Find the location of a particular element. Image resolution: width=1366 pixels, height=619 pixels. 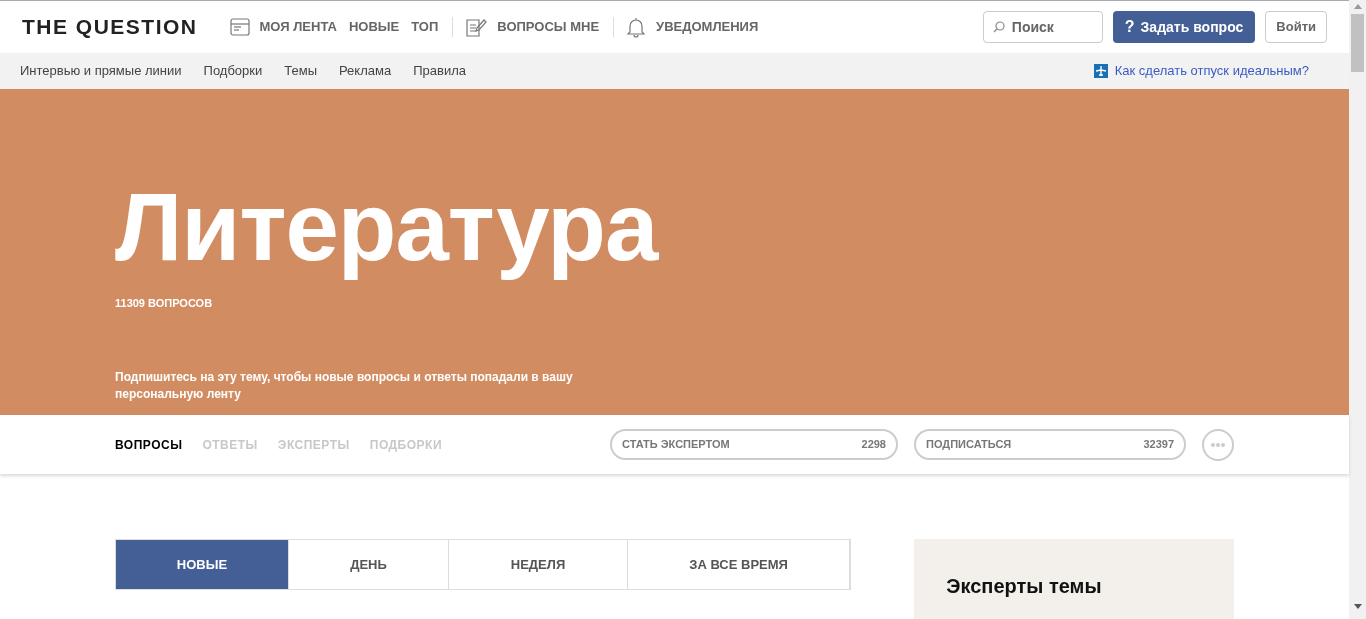

topic-title: Литература is located at coordinates (386, 227).